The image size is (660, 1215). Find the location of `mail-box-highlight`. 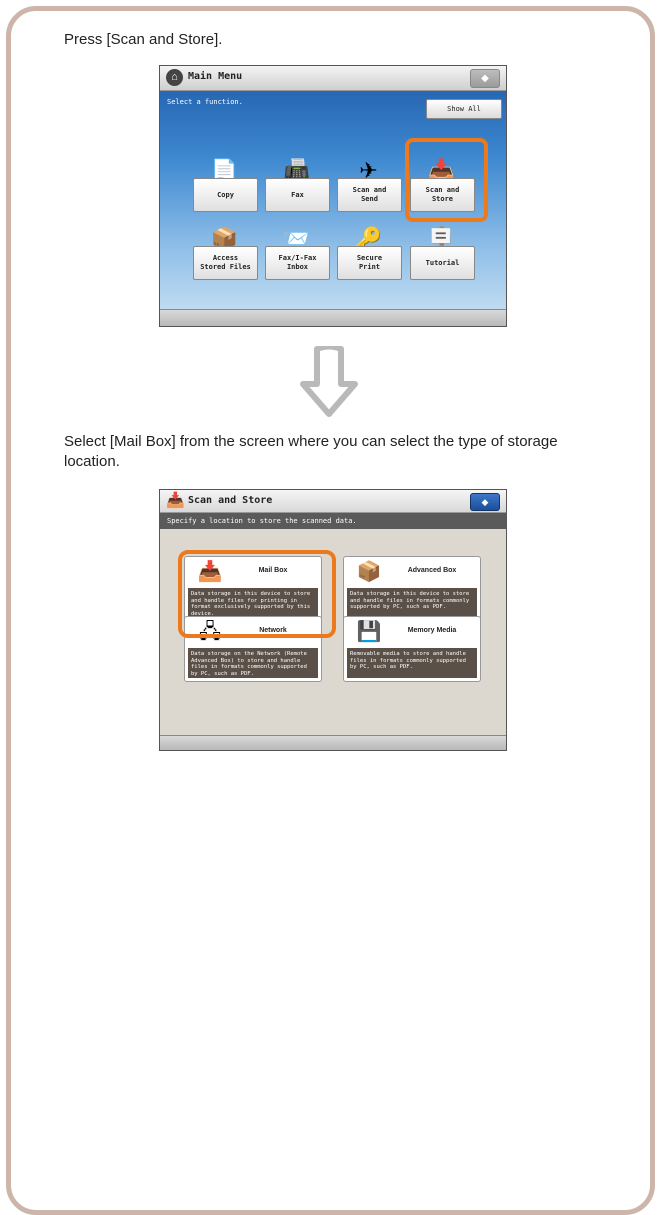

mail-box-highlight is located at coordinates (257, 594).